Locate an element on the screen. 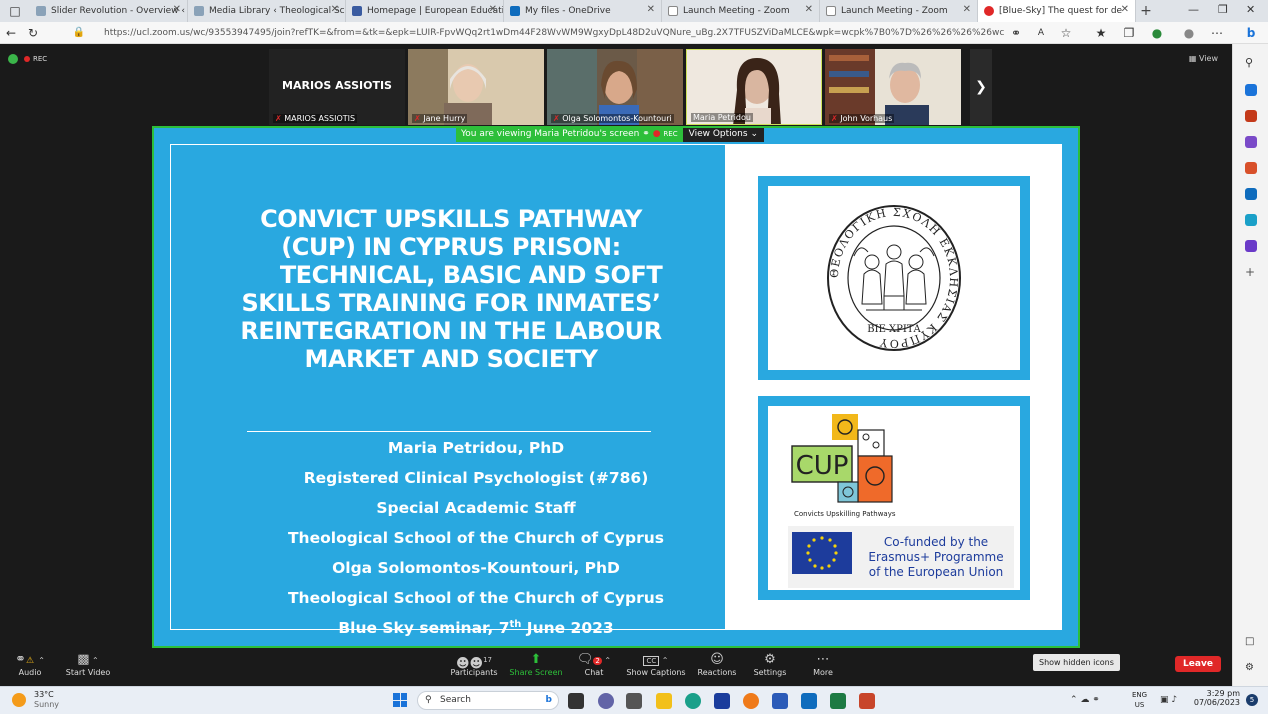  tools-icon is located at coordinates (1251, 116).